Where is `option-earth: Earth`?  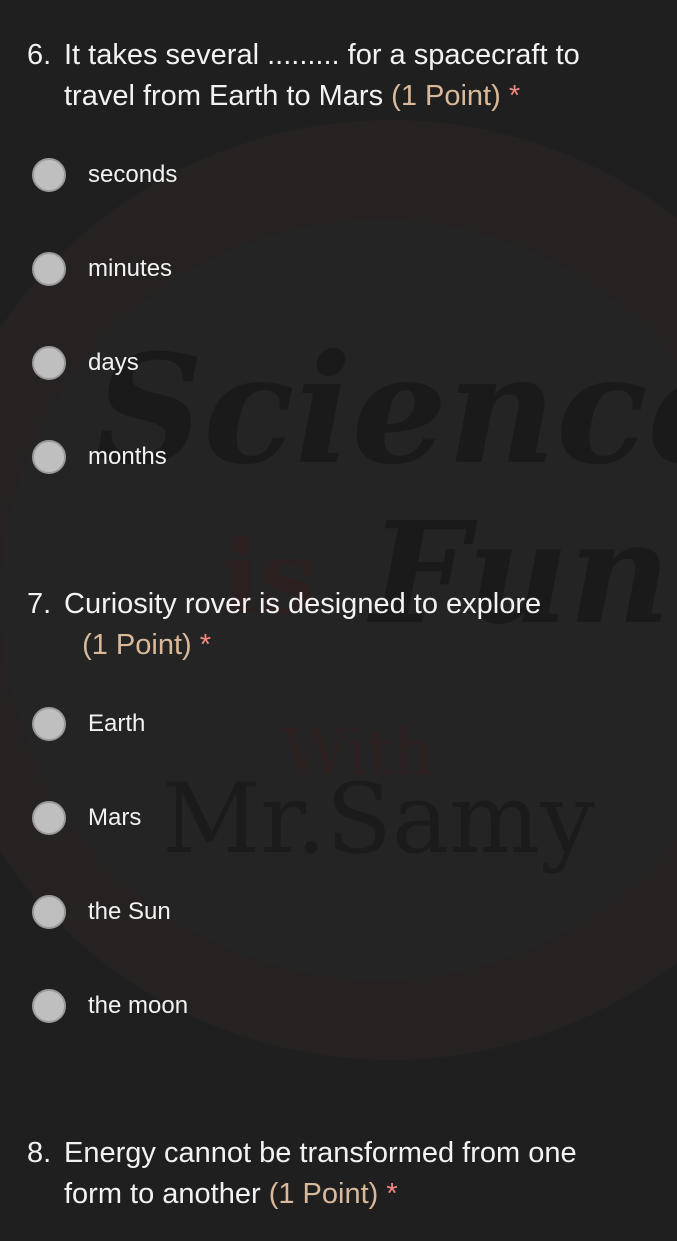 option-earth: Earth is located at coordinates (88, 724).